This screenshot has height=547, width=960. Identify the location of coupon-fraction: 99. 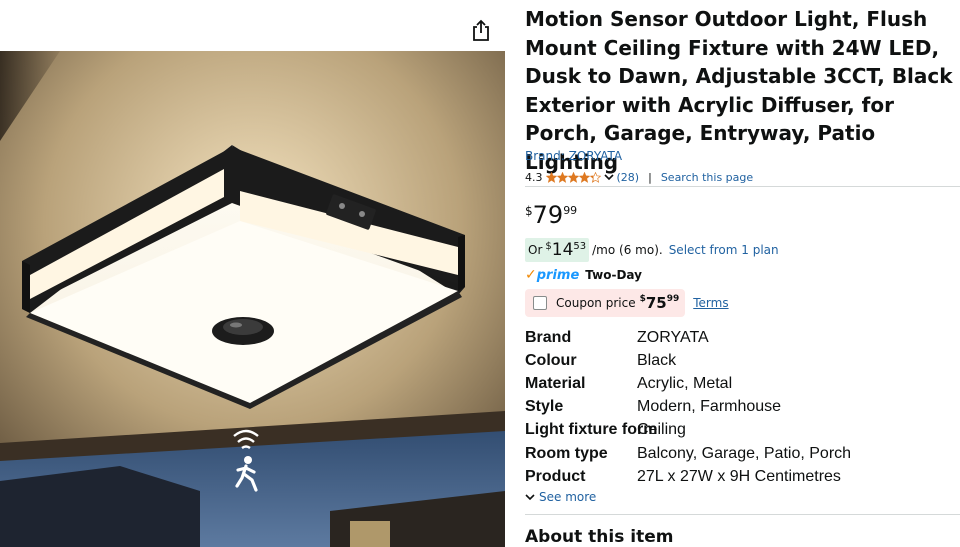
(673, 299).